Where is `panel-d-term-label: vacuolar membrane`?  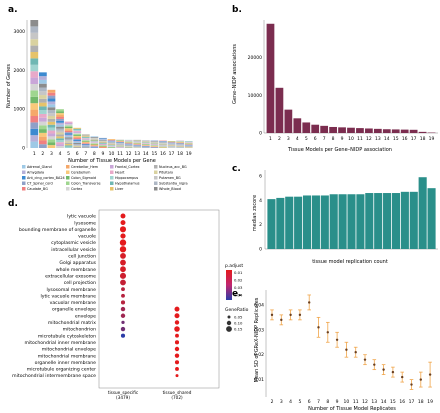
panel-d-term-label: vacuolar membrane is located at coordinates (73, 303).